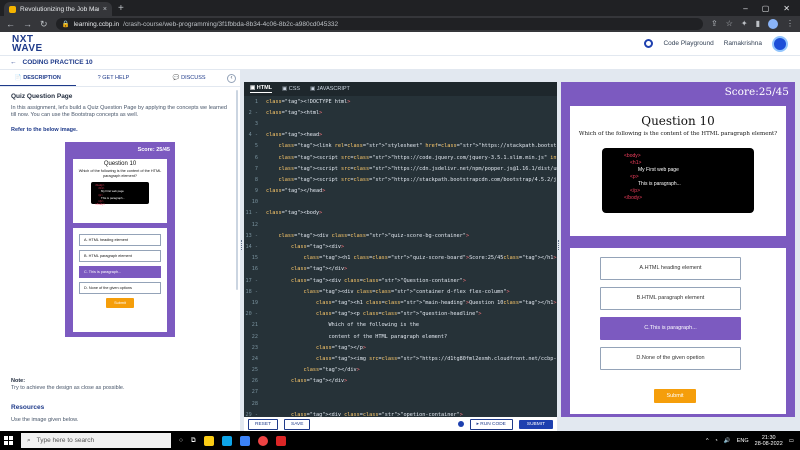  I want to click on pdf-reader-icon, so click(280, 440).